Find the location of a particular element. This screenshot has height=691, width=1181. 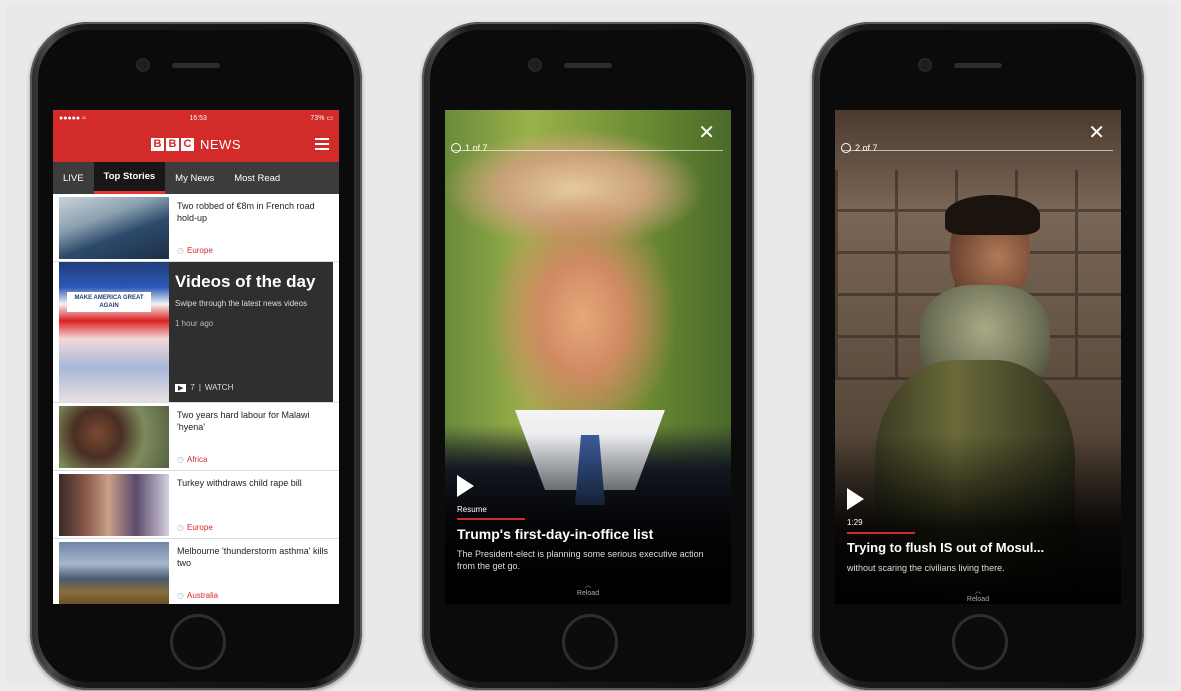

resume-label: Resume is located at coordinates (472, 509).